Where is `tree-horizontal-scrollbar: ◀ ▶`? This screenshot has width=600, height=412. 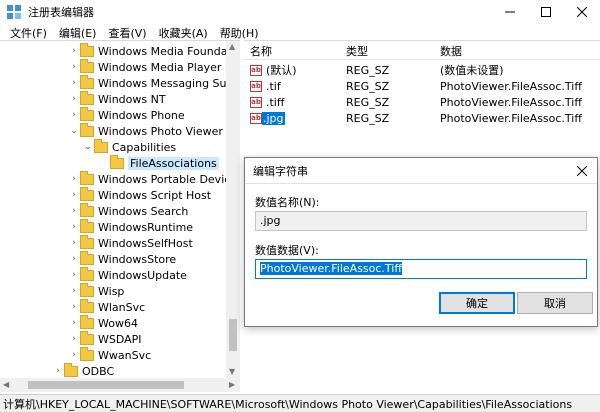
tree-horizontal-scrollbar: ◀ ▶ is located at coordinates (120, 385).